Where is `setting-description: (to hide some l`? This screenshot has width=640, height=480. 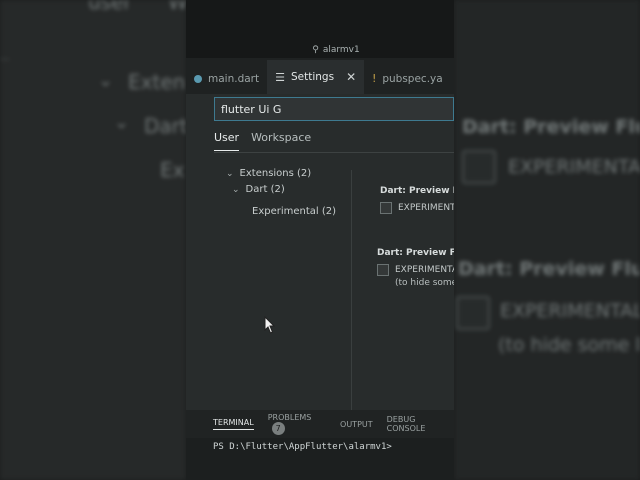 setting-description: (to hide some l is located at coordinates (424, 283).